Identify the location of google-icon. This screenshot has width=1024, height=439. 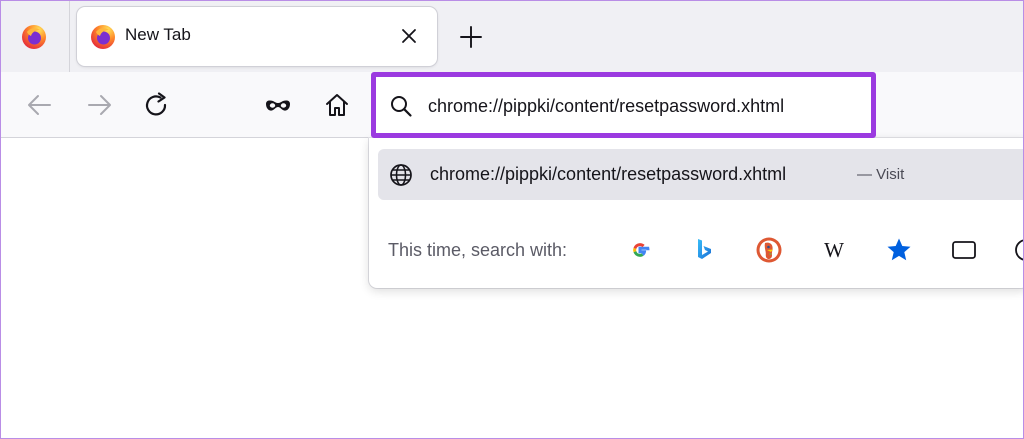
(640, 250).